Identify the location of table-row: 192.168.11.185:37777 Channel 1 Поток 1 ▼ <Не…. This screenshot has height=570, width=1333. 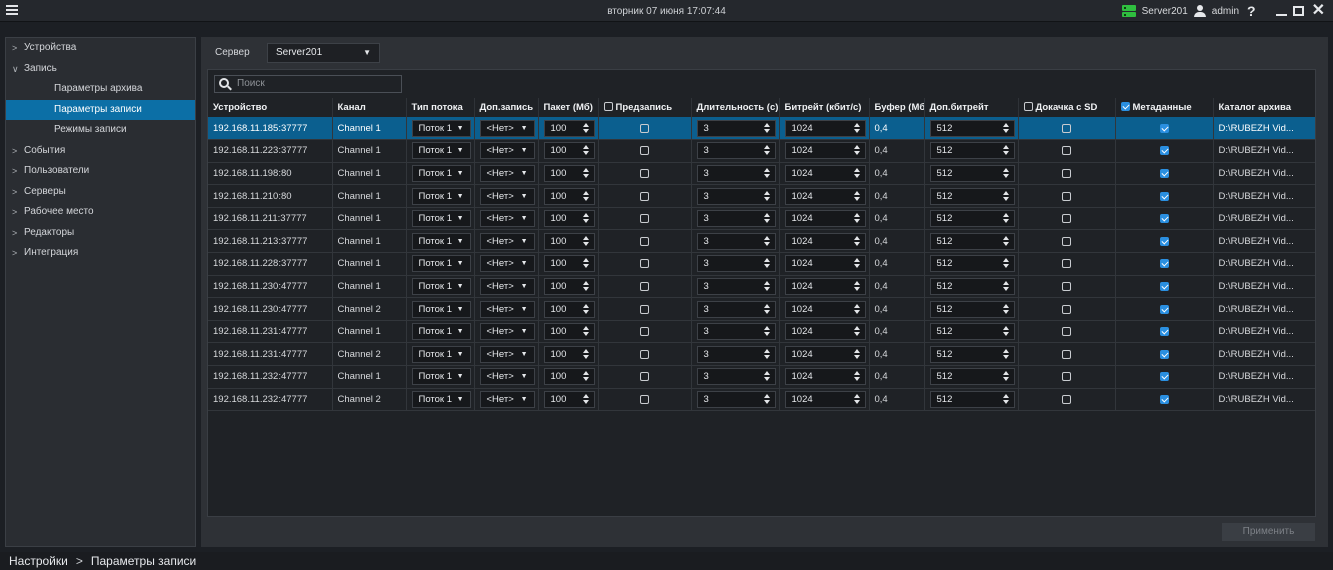
(761, 129).